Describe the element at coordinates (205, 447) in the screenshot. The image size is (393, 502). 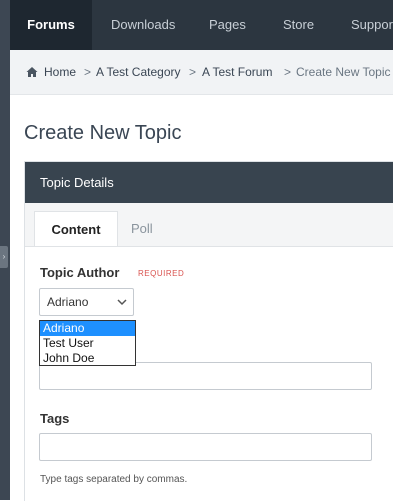
I see `tags-input` at that location.